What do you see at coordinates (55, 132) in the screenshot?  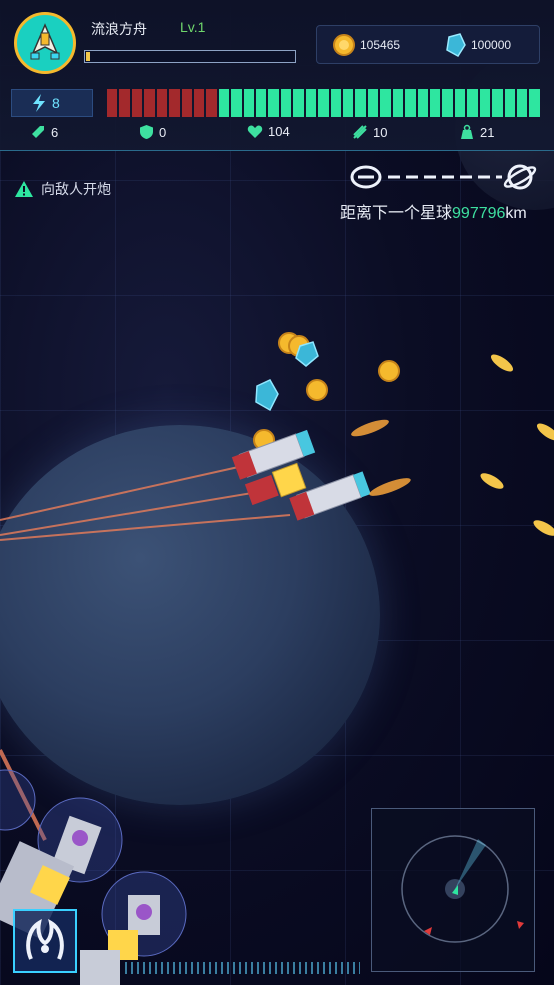 I see `attack-value: 6` at bounding box center [55, 132].